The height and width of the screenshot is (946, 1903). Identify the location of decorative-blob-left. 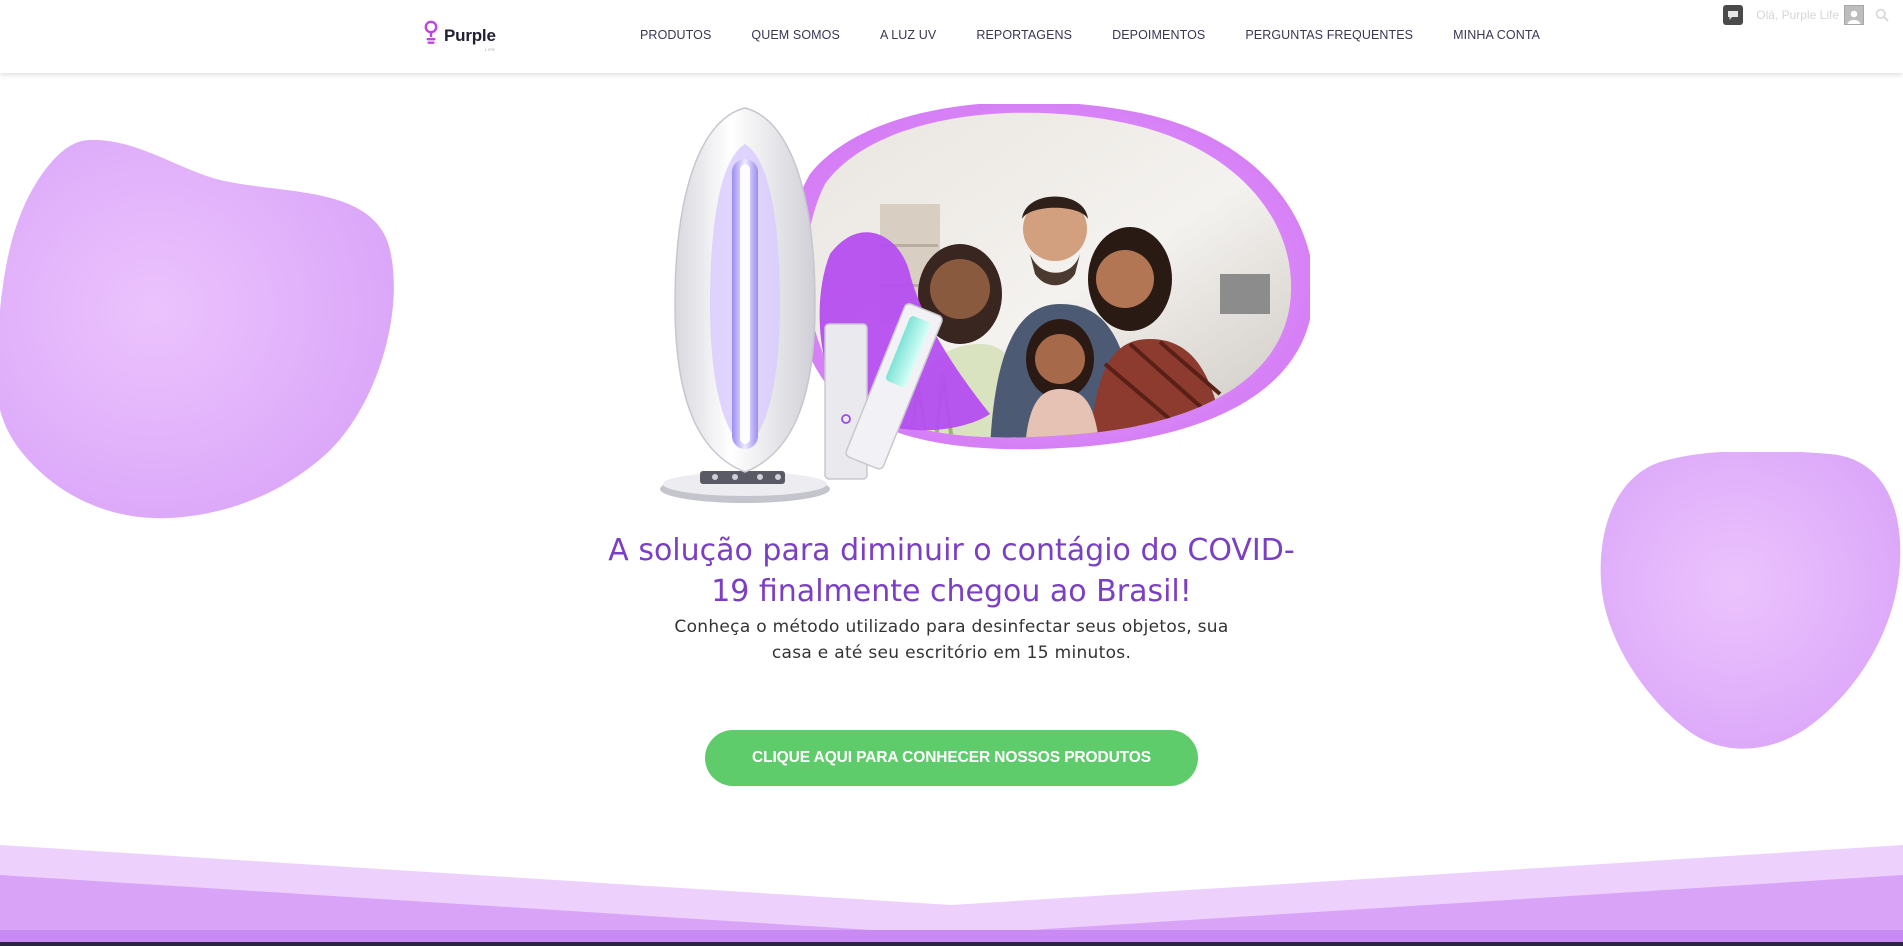
(197, 329).